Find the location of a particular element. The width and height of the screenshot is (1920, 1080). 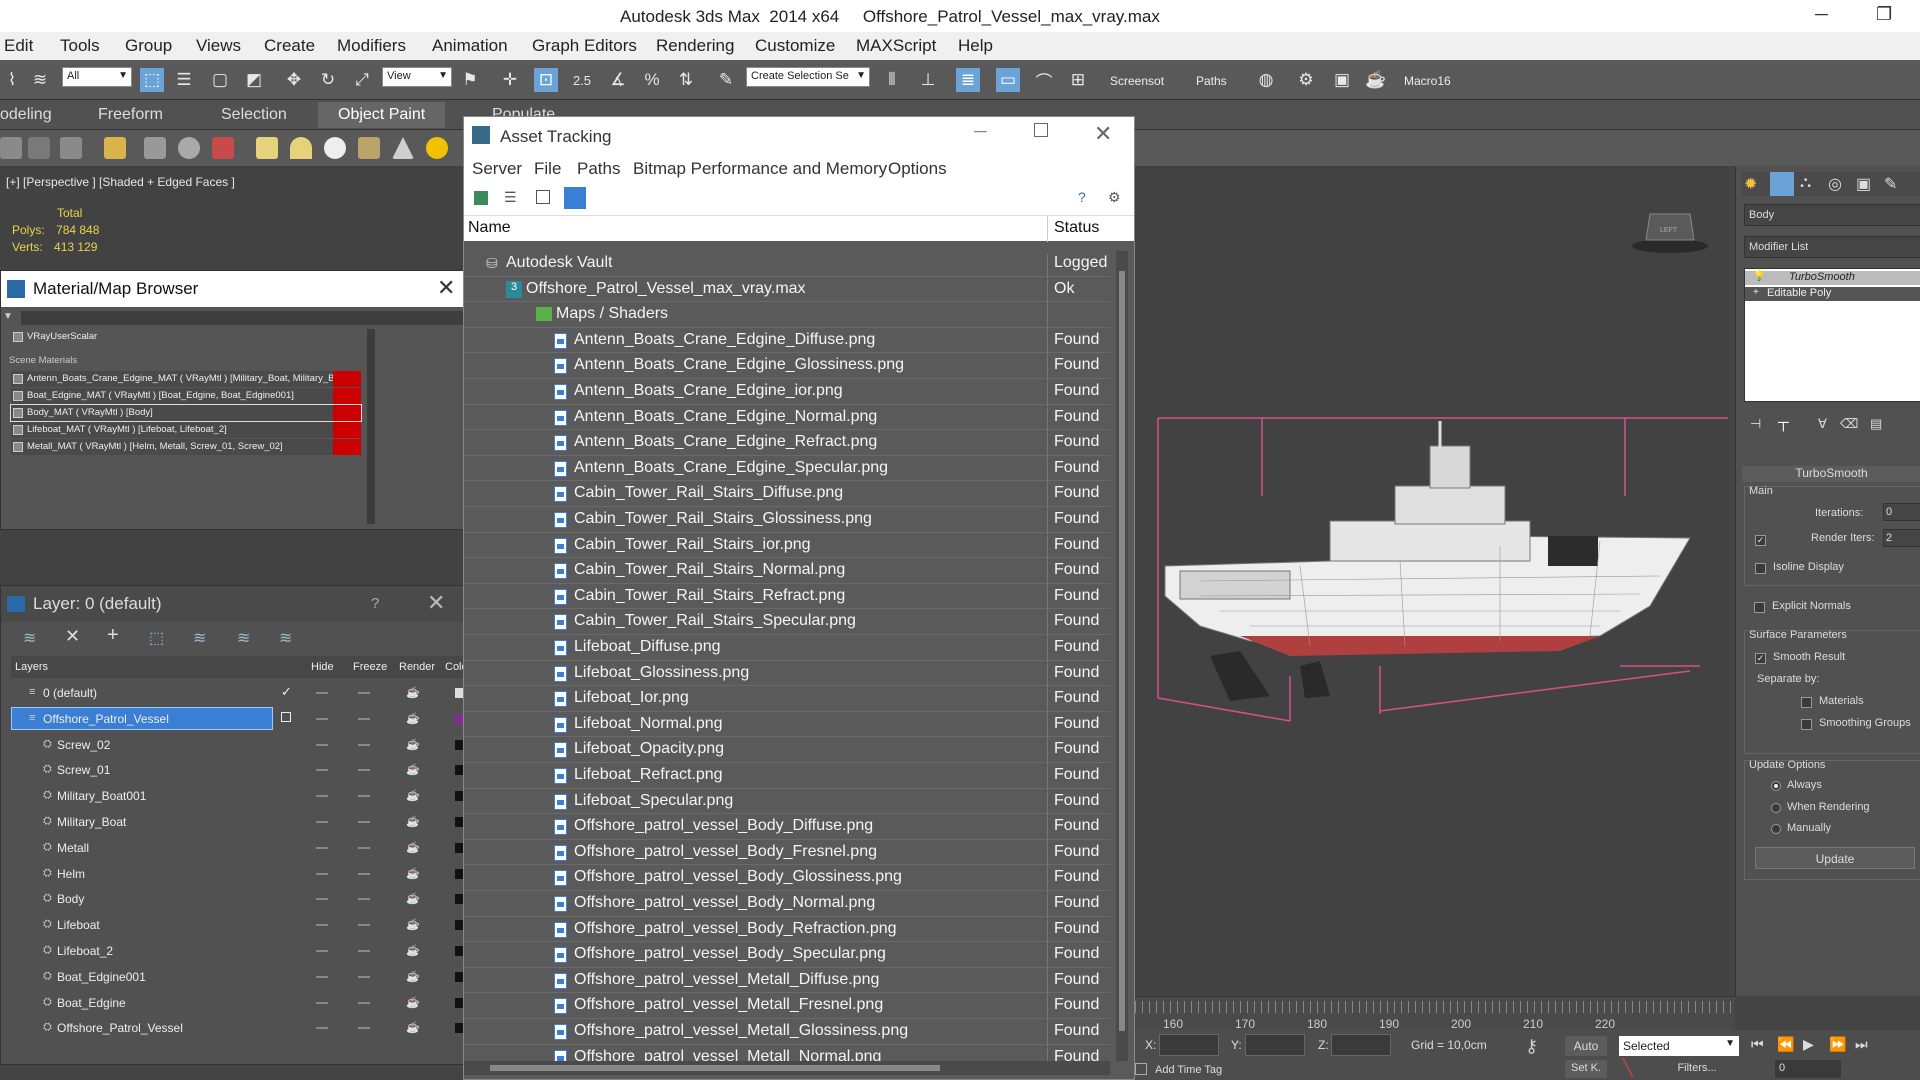

menu-options: Options is located at coordinates (917, 169).